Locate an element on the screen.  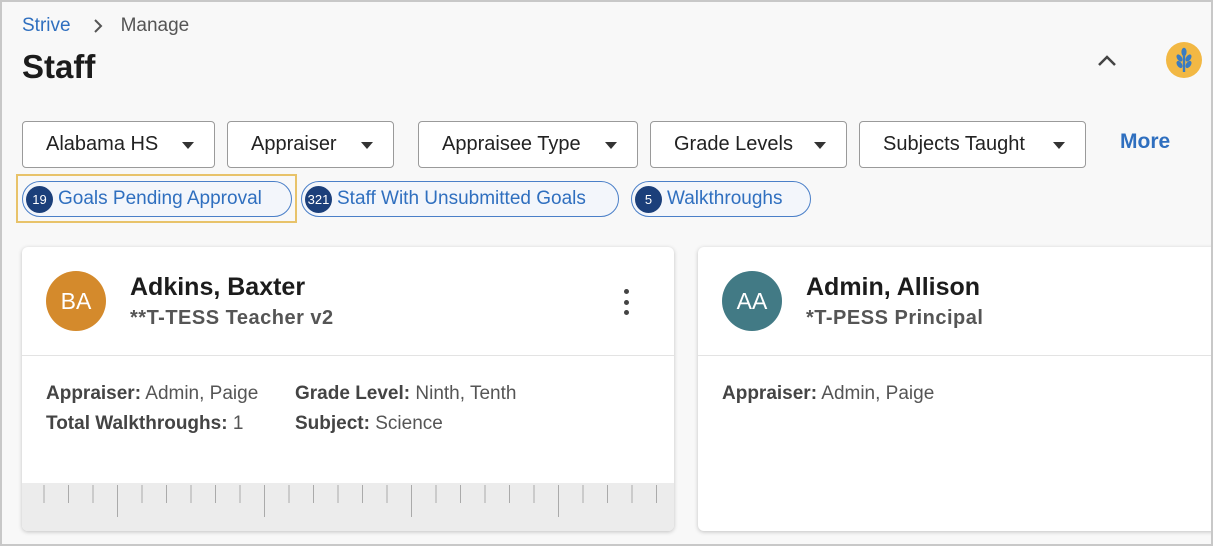
more-options-icon is located at coordinates (626, 302).